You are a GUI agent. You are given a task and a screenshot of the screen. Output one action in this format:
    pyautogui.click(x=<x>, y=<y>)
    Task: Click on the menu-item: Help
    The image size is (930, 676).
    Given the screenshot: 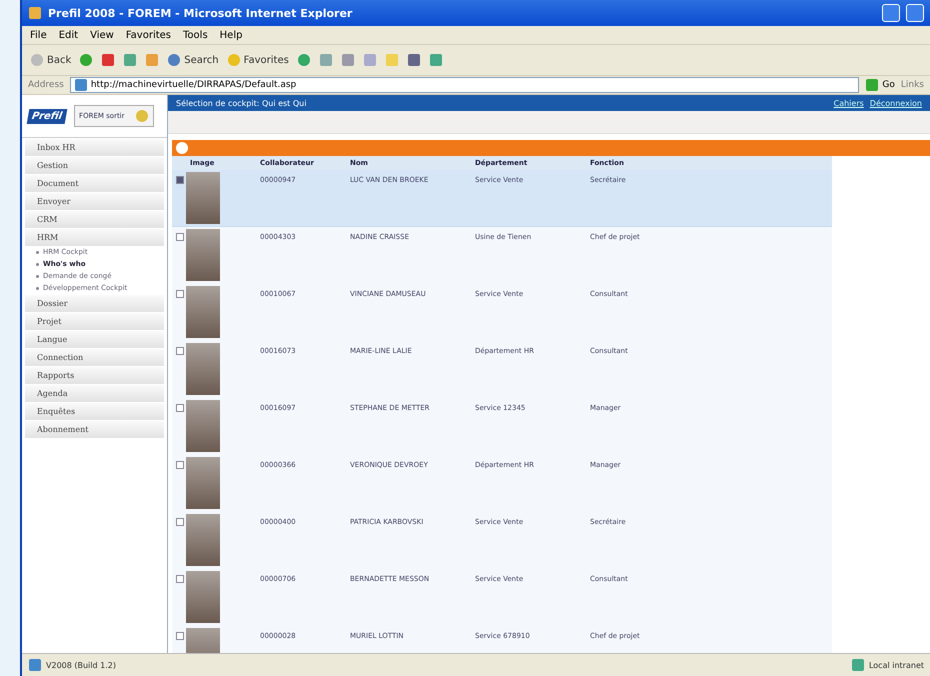 What is the action you would take?
    pyautogui.click(x=231, y=35)
    